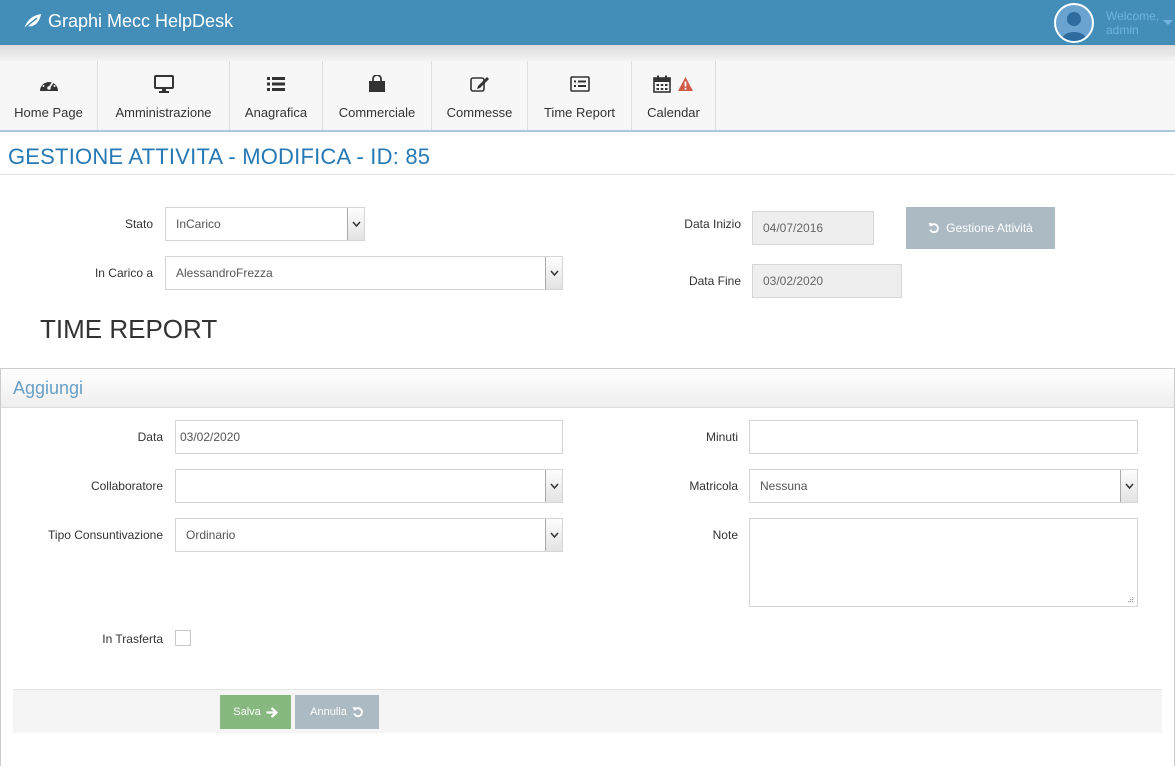  What do you see at coordinates (198, 224) in the screenshot?
I see `stato-value: InCarico` at bounding box center [198, 224].